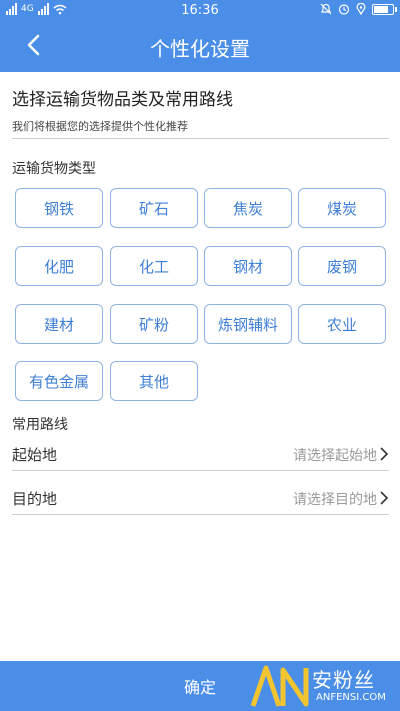 This screenshot has width=400, height=711. Describe the element at coordinates (279, 686) in the screenshot. I see `watermark-an-logo-icon` at that location.